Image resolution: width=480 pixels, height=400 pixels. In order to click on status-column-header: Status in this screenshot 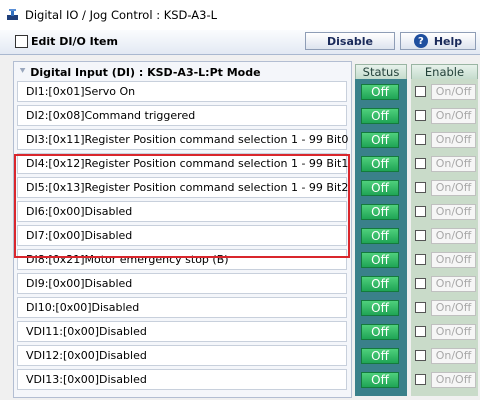, I will do `click(381, 72)`.